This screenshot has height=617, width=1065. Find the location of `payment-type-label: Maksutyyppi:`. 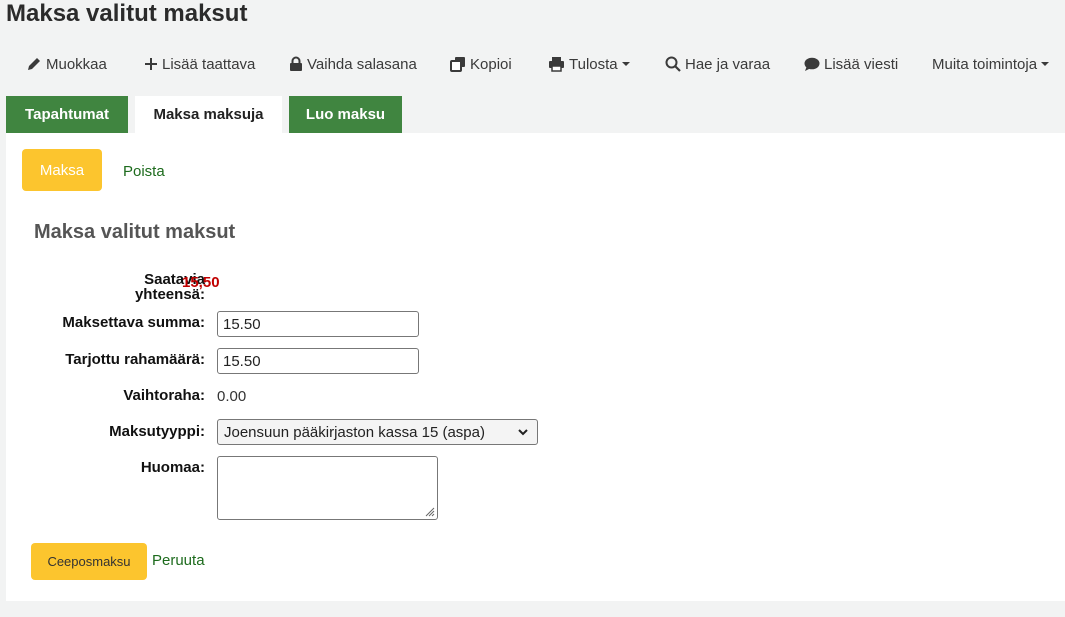

payment-type-label: Maksutyyppi: is located at coordinates (157, 431).